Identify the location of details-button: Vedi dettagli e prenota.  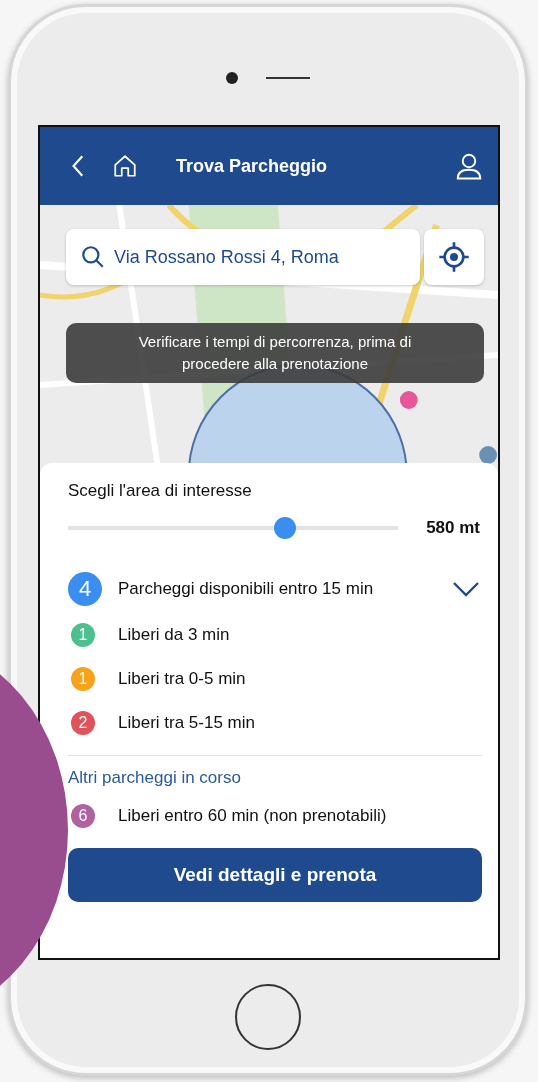
(275, 875).